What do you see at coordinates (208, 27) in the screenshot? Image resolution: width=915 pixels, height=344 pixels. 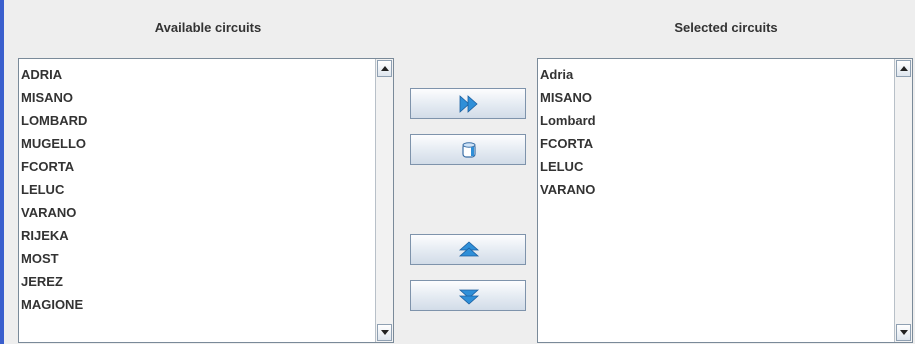 I see `available-circuits-title: Available circuits` at bounding box center [208, 27].